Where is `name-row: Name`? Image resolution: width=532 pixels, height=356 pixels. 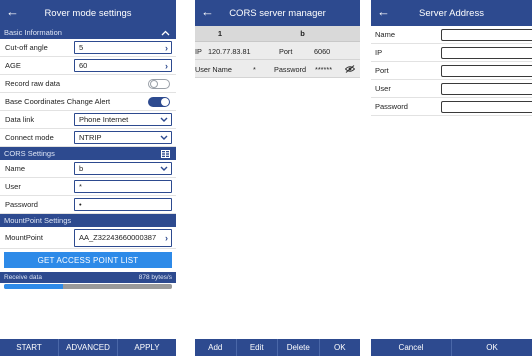 name-row: Name is located at coordinates (451, 35).